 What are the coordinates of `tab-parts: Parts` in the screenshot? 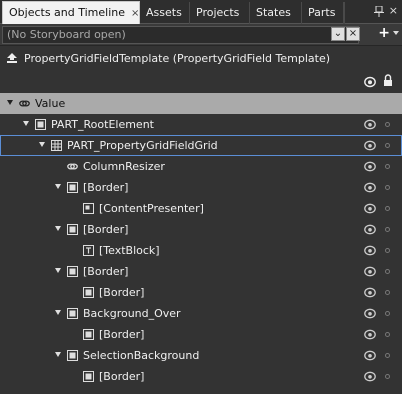 It's located at (323, 13).